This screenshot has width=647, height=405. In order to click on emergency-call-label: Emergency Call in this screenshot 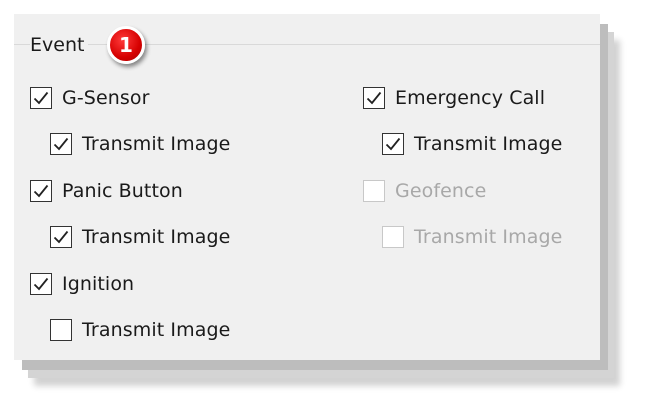, I will do `click(470, 98)`.